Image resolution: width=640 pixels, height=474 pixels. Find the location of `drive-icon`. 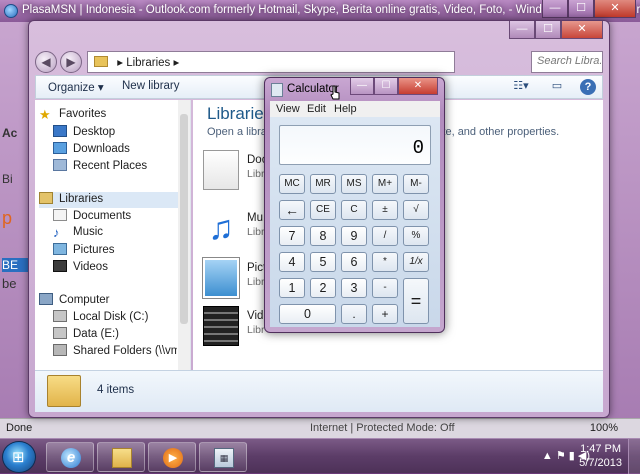

drive-icon is located at coordinates (60, 316).